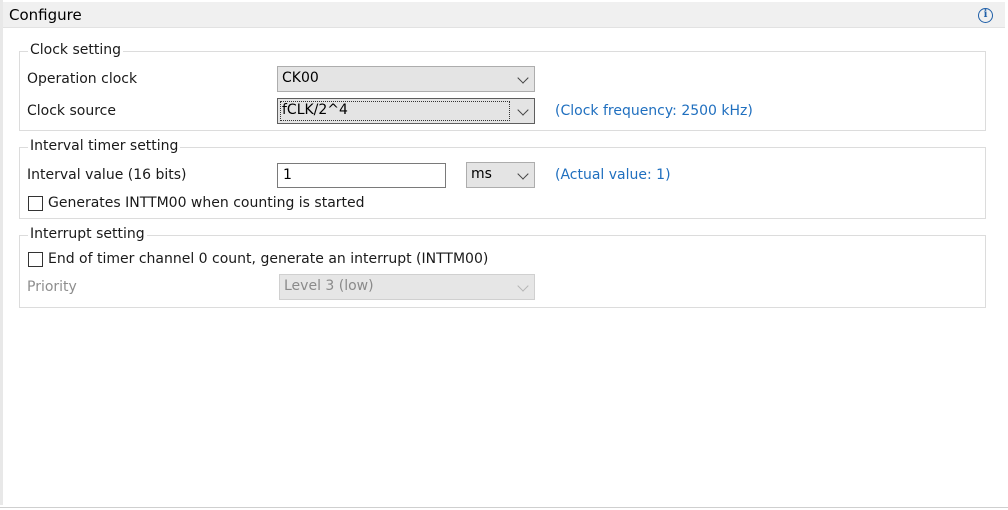 Image resolution: width=1008 pixels, height=510 pixels. I want to click on clock-setting-legend: Clock setting, so click(76, 50).